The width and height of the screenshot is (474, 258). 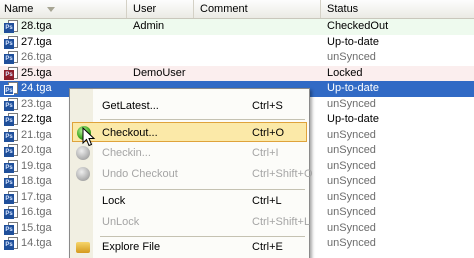 What do you see at coordinates (191, 222) in the screenshot?
I see `menu-item-unlock: UnLock Ctrl+Shift+L` at bounding box center [191, 222].